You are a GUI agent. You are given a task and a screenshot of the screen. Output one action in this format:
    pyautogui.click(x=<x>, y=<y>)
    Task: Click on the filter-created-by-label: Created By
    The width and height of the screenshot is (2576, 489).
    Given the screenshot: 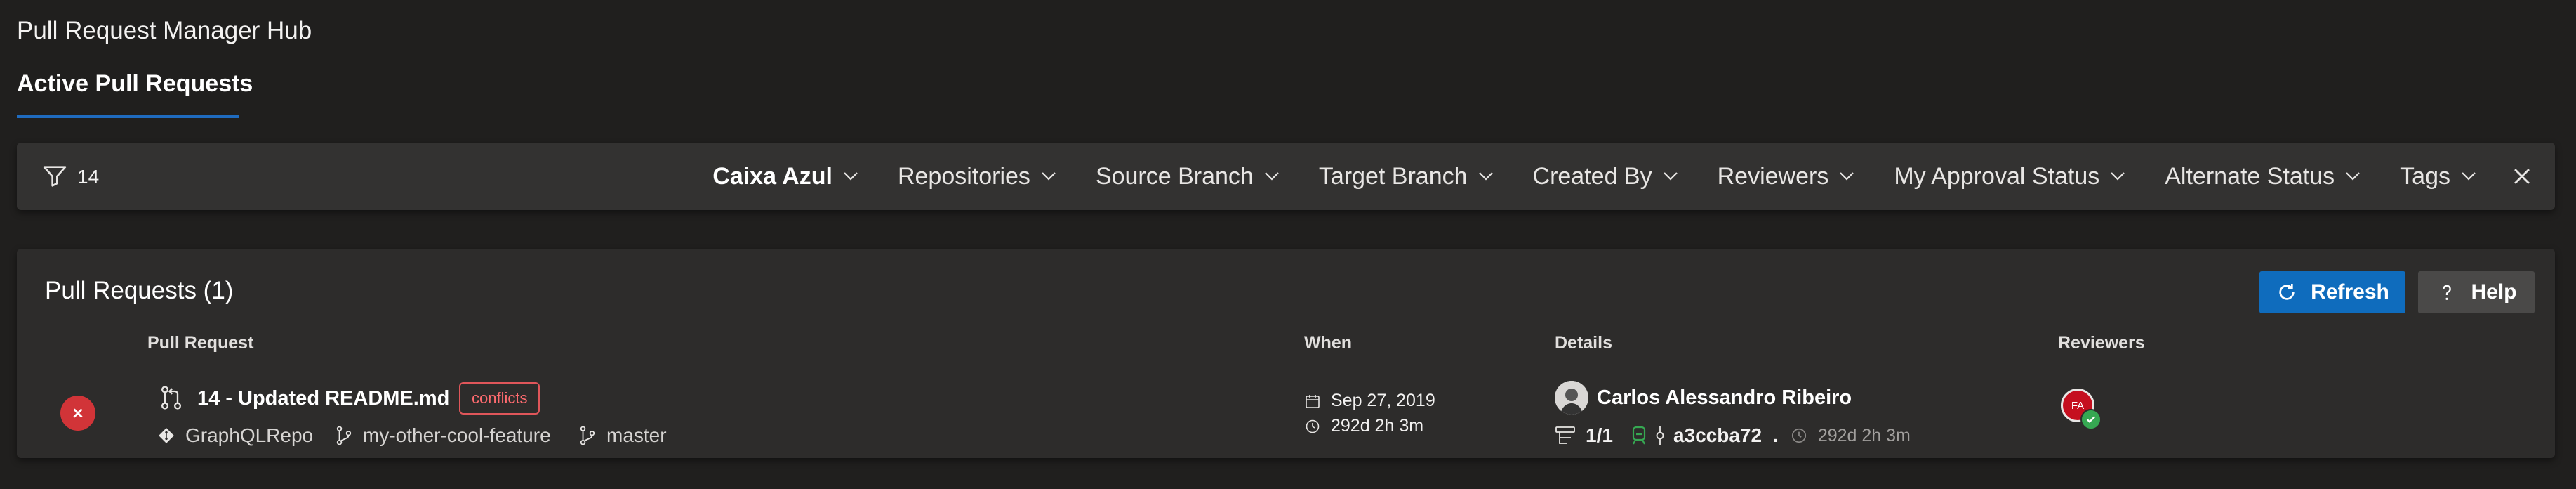 What is the action you would take?
    pyautogui.click(x=1592, y=176)
    